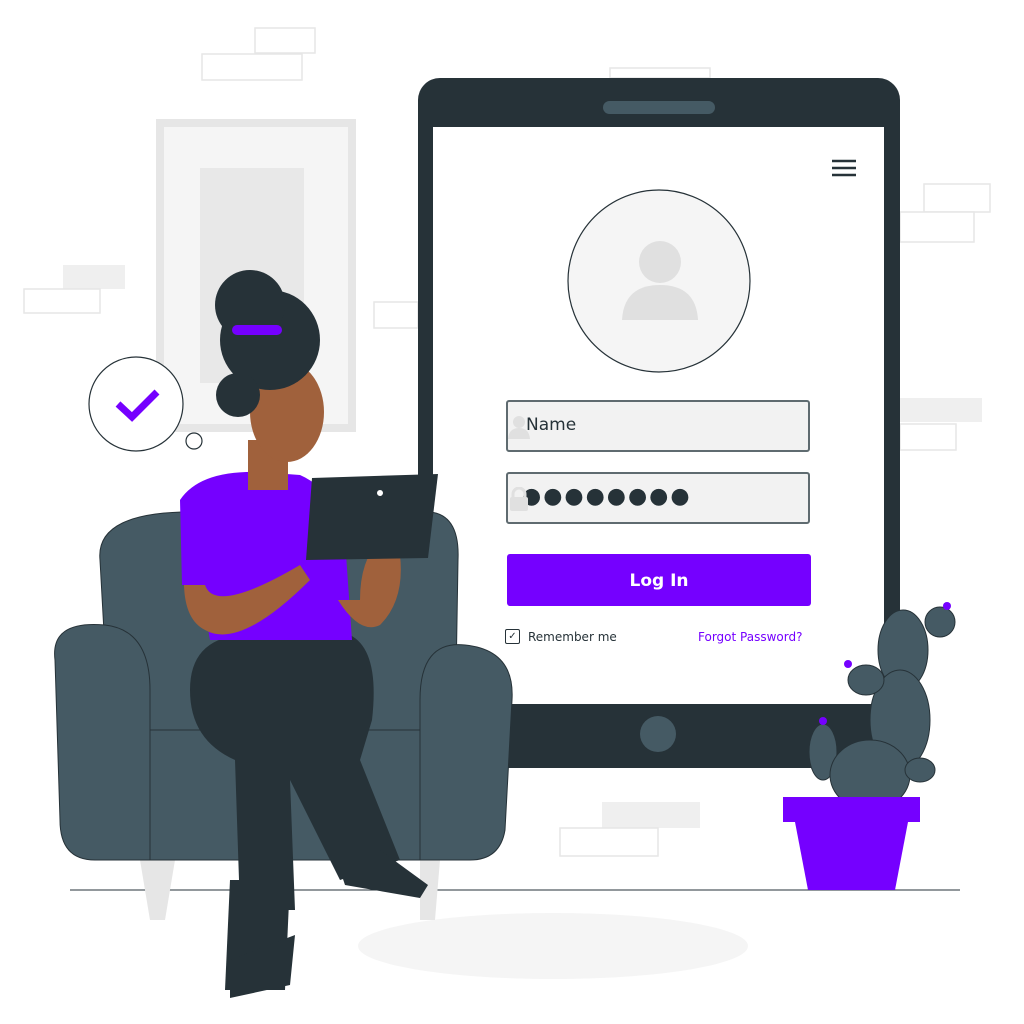 The width and height of the screenshot is (1024, 1024). I want to click on user-avatar-icon, so click(659, 281).